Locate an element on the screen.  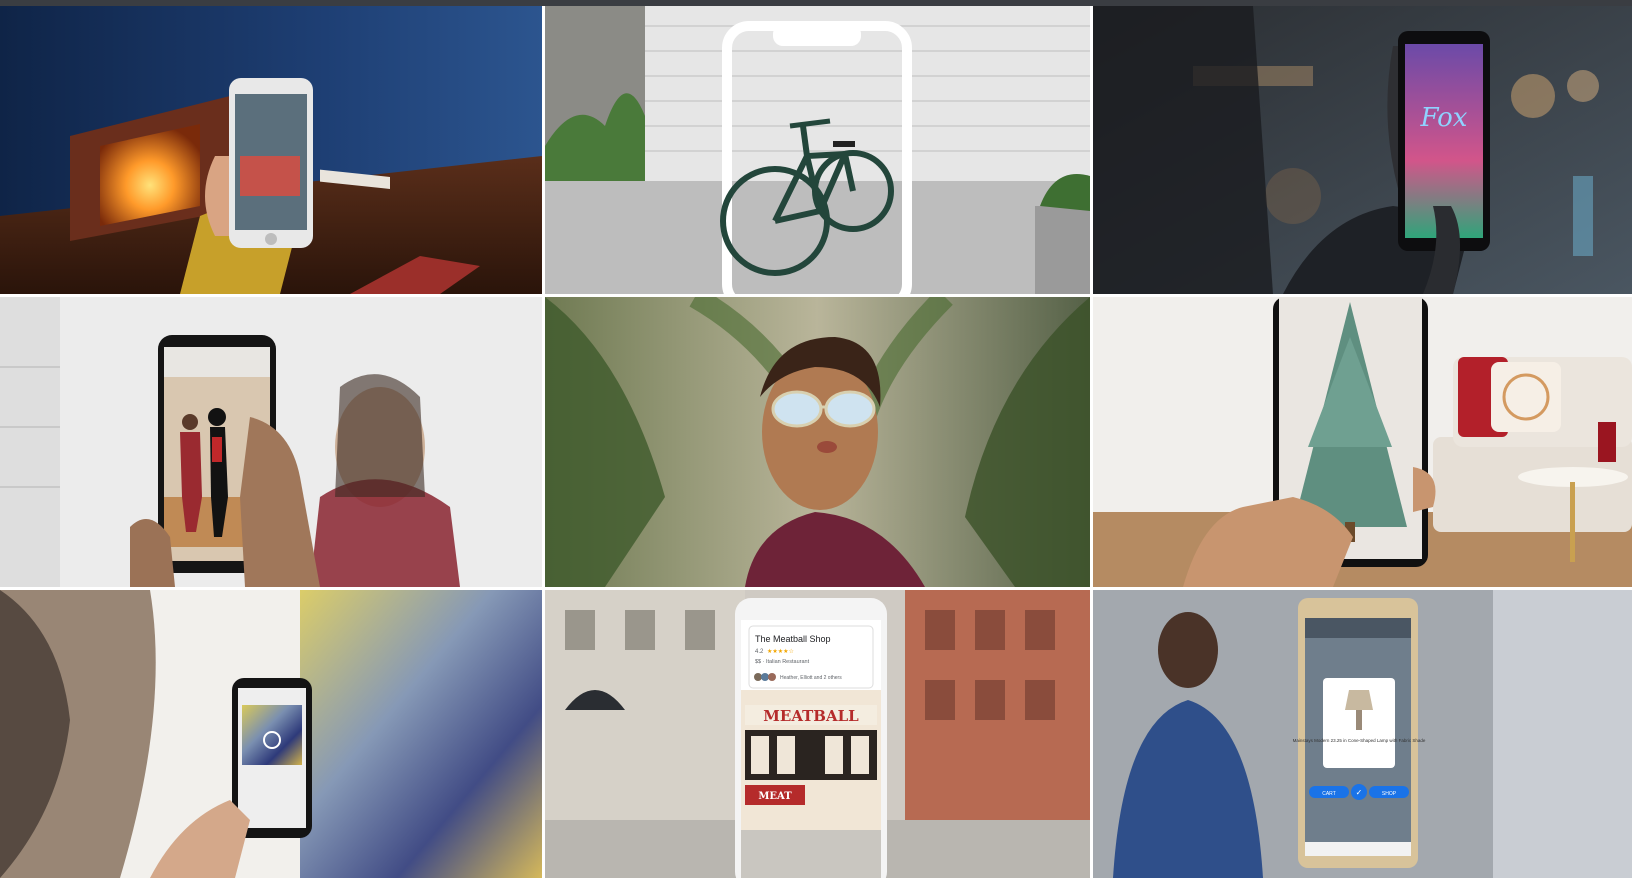
photo-painting-ar is located at coordinates (271, 734).